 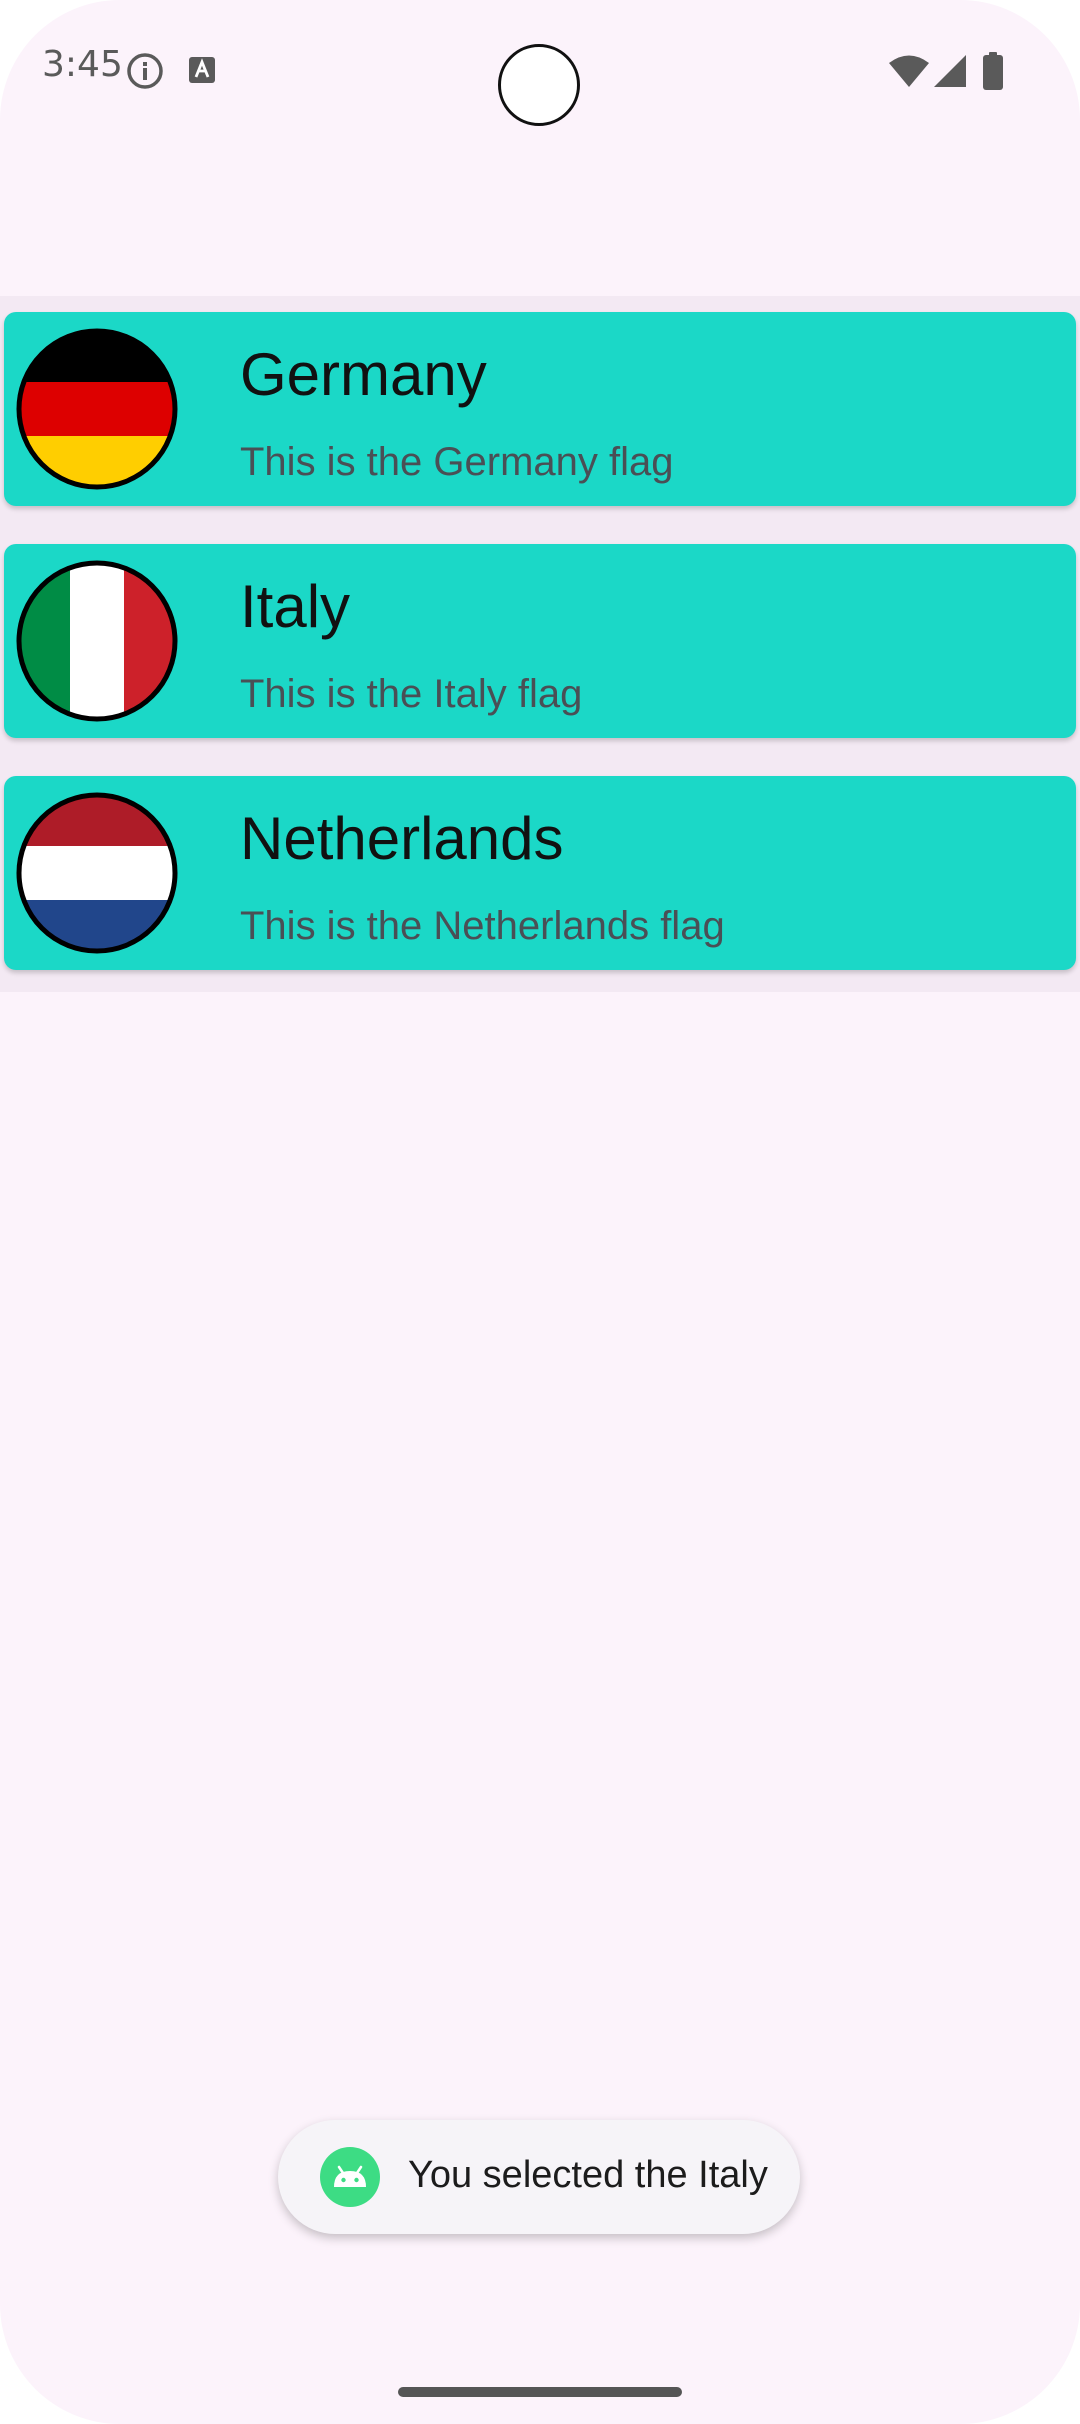 I want to click on home-indicator, so click(x=540, y=2392).